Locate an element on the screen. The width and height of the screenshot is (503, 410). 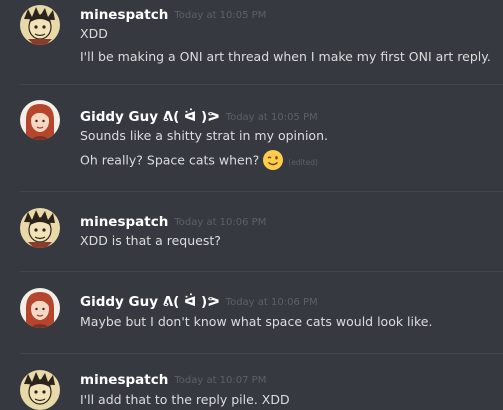
message-header: minespatch Today at 10:05 PM is located at coordinates (173, 14).